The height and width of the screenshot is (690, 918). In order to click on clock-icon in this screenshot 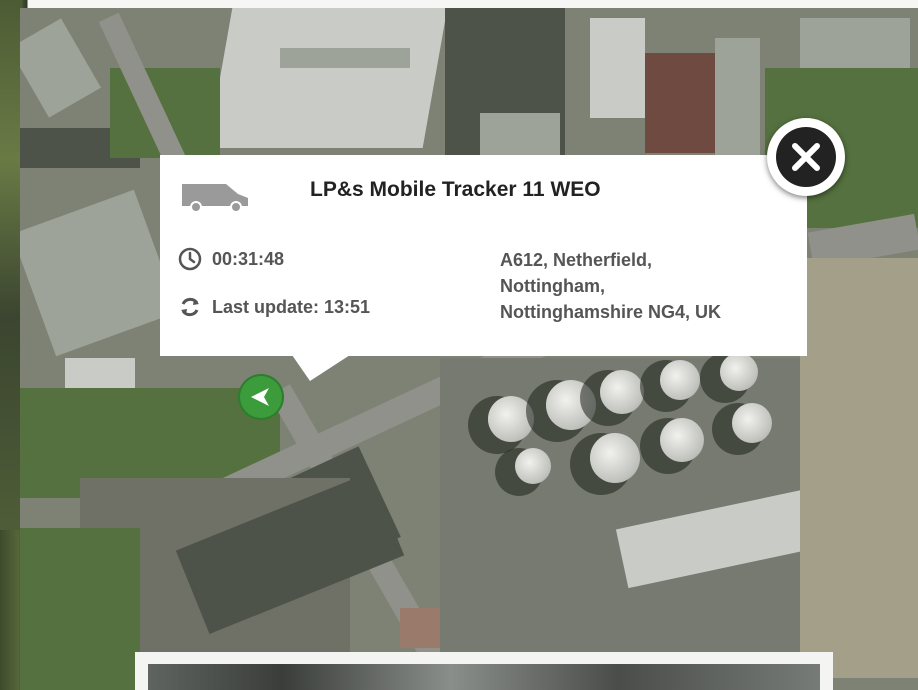, I will do `click(190, 259)`.